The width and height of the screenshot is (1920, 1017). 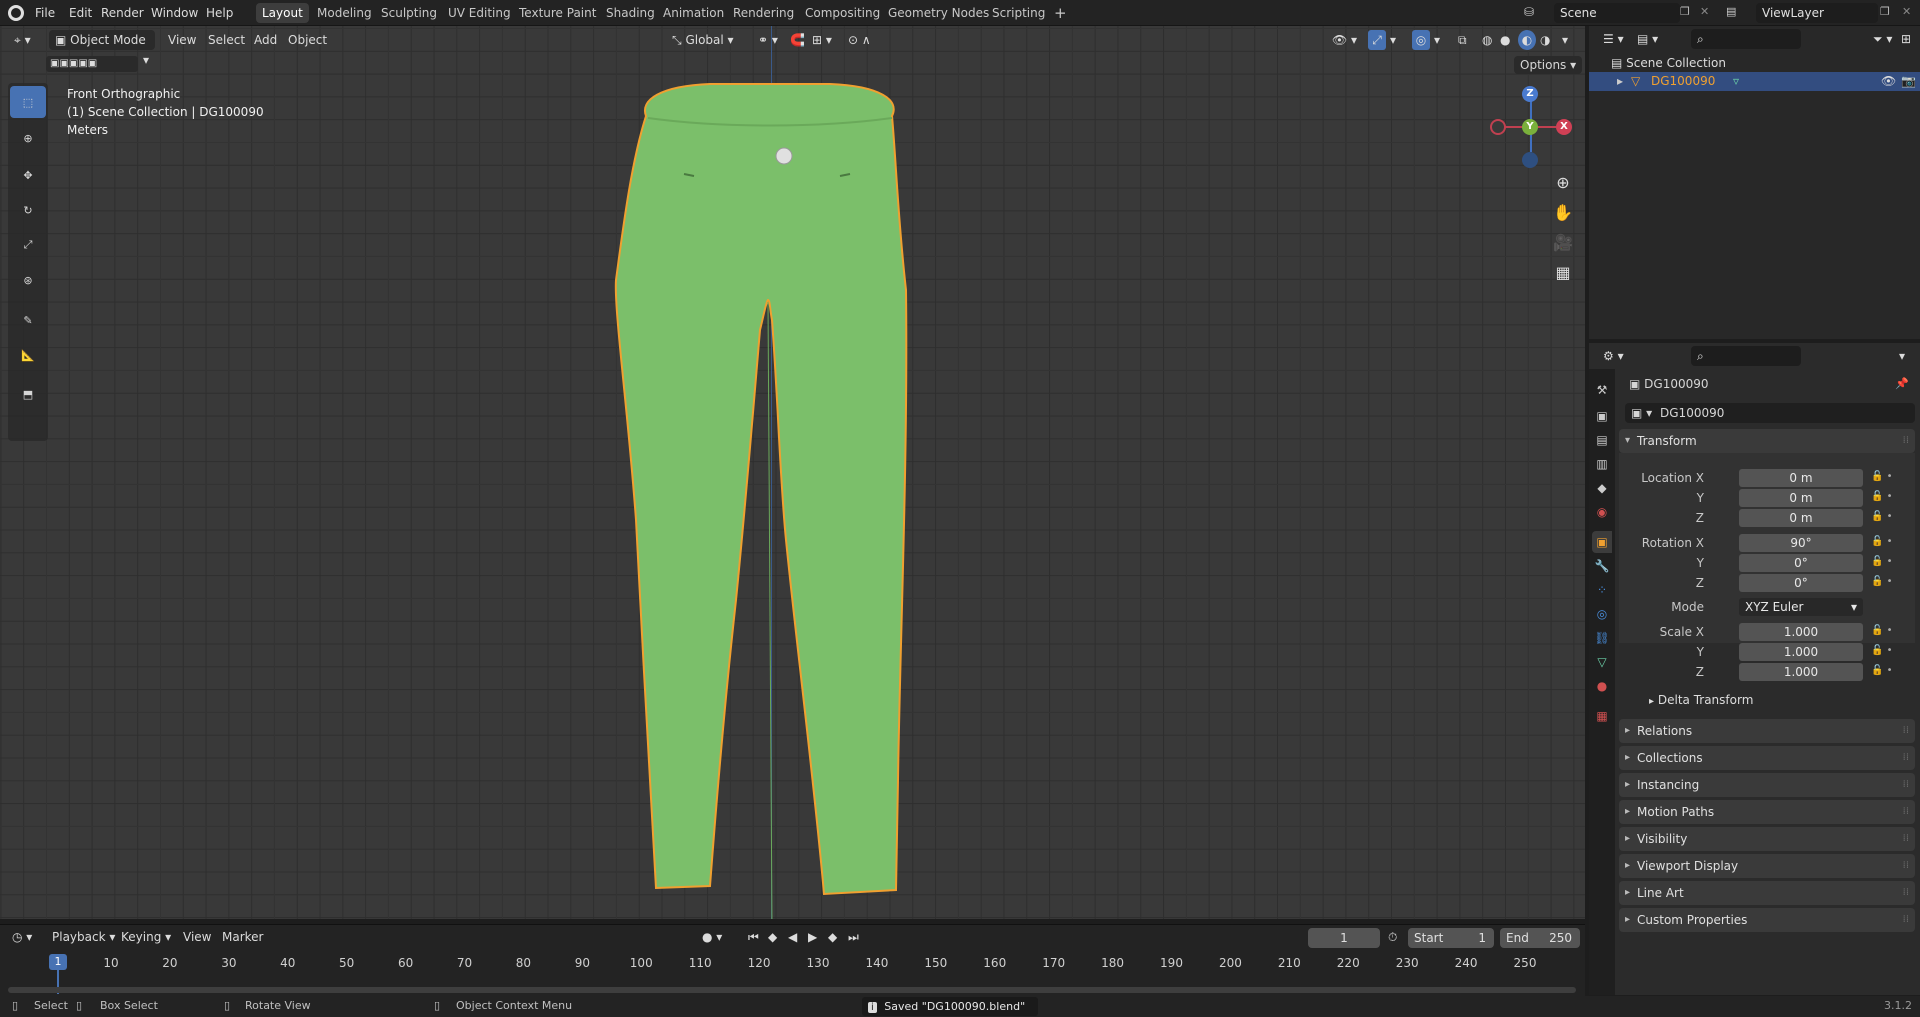 What do you see at coordinates (242, 937) in the screenshot?
I see `menu-marker: Marker` at bounding box center [242, 937].